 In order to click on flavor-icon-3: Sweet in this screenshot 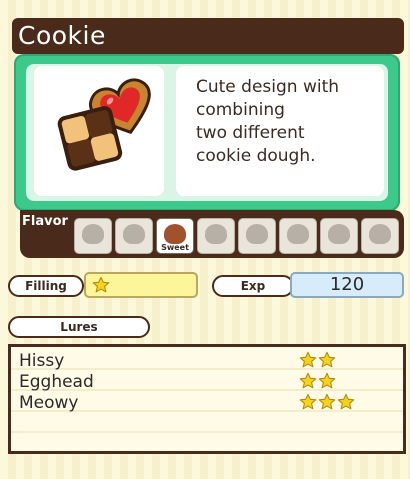, I will do `click(175, 236)`.